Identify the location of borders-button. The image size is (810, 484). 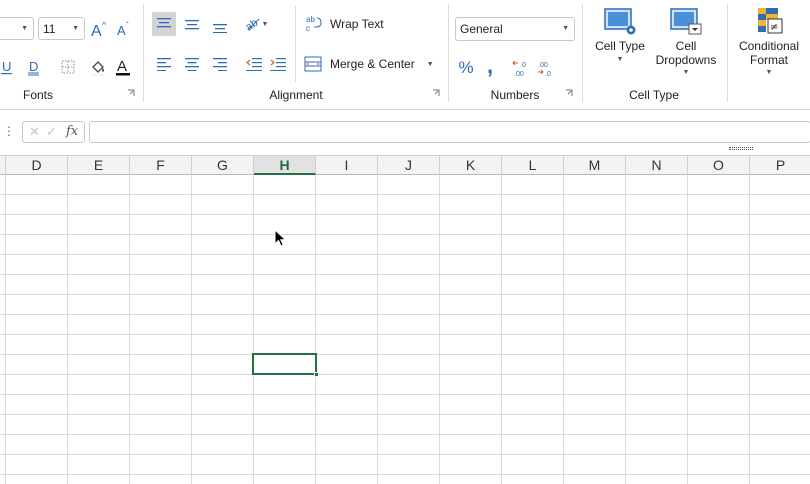
(68, 67).